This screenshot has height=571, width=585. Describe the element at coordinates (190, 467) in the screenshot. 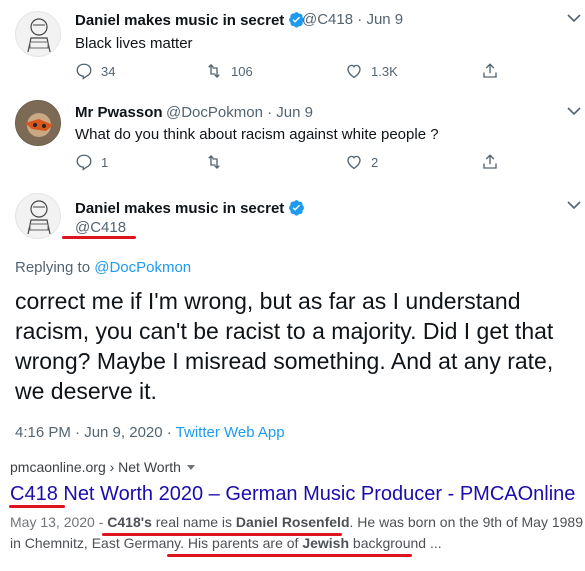

I see `dropdown-triangle-icon` at that location.